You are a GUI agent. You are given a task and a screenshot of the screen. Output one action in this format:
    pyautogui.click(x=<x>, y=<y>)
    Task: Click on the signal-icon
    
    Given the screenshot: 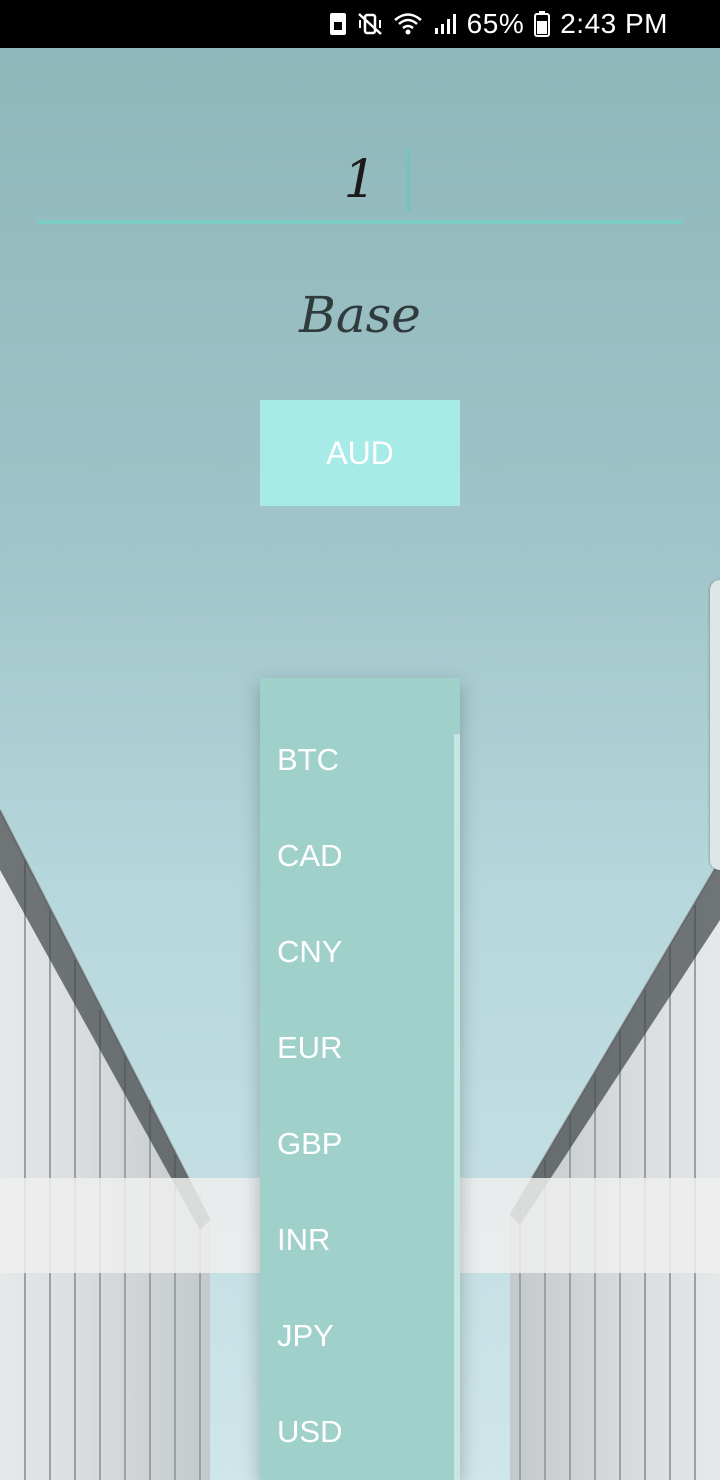 What is the action you would take?
    pyautogui.click(x=445, y=24)
    